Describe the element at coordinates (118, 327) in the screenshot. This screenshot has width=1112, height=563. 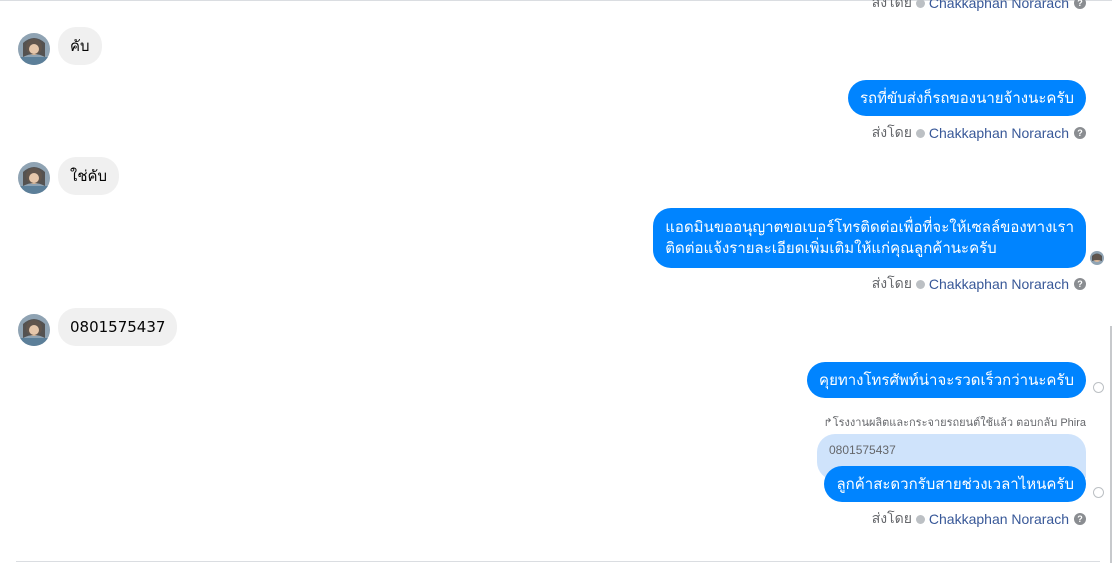
I see `incoming-message-bubble: 0801575437` at that location.